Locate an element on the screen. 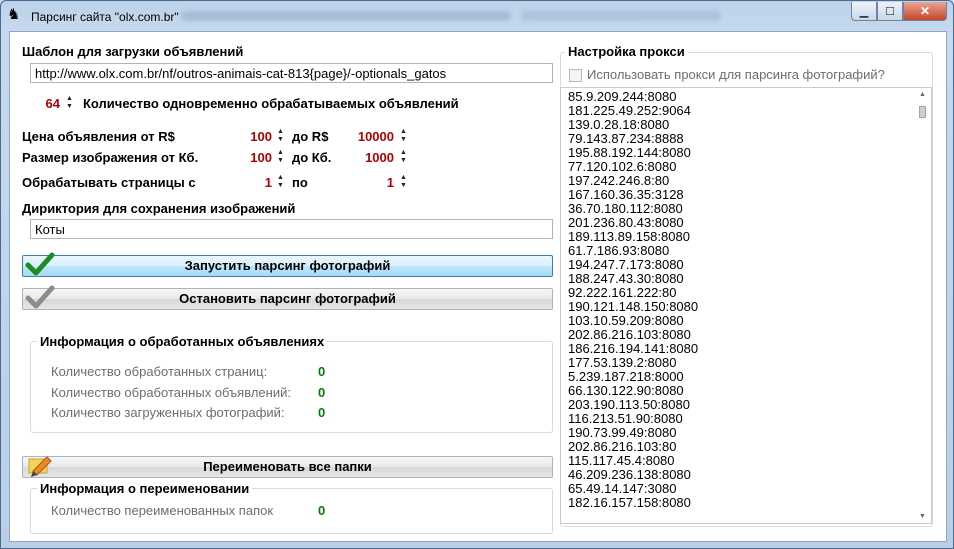  proxy-list-scrollbar: ▲ ▼ is located at coordinates (922, 305).